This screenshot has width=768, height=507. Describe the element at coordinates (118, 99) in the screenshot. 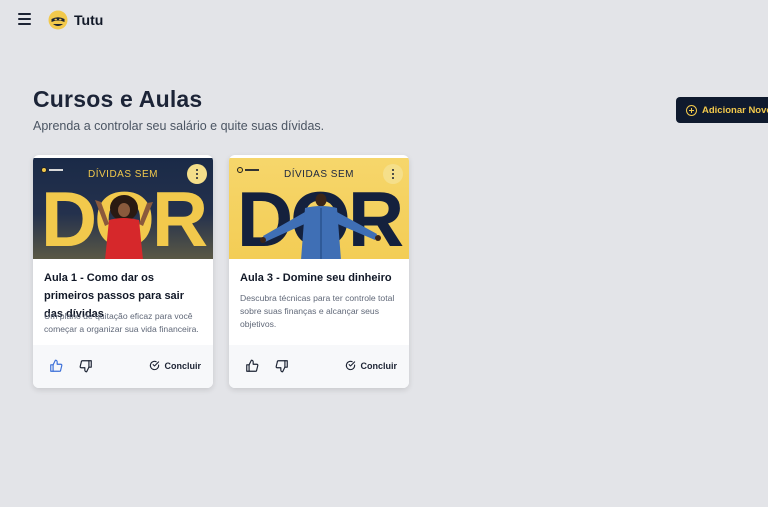

I see `page-title: Cursos e Aulas` at that location.